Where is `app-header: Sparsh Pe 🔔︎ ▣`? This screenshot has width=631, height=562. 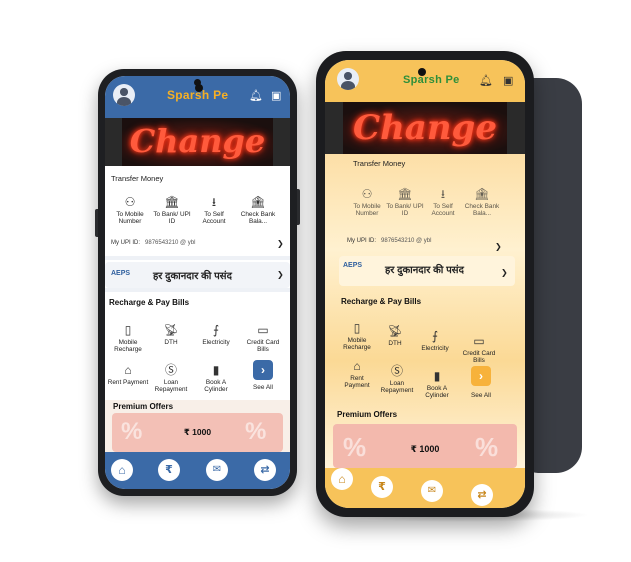
app-header: Sparsh Pe 🔔︎ ▣ is located at coordinates (425, 81).